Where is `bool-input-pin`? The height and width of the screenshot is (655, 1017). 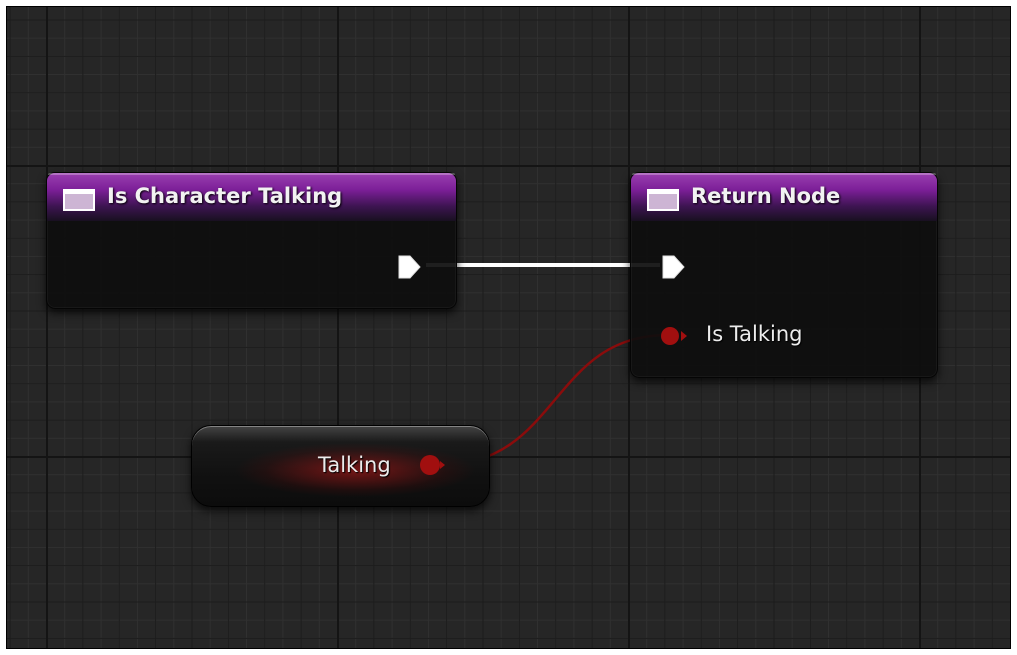 bool-input-pin is located at coordinates (674, 336).